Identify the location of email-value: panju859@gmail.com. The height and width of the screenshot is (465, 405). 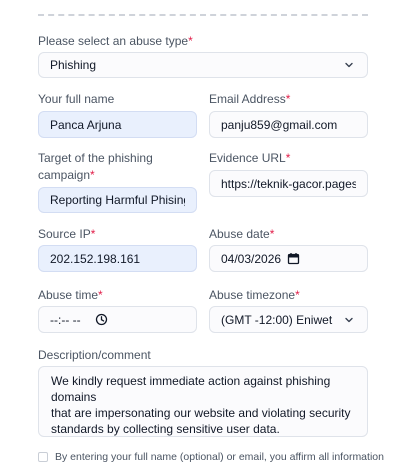
(279, 124).